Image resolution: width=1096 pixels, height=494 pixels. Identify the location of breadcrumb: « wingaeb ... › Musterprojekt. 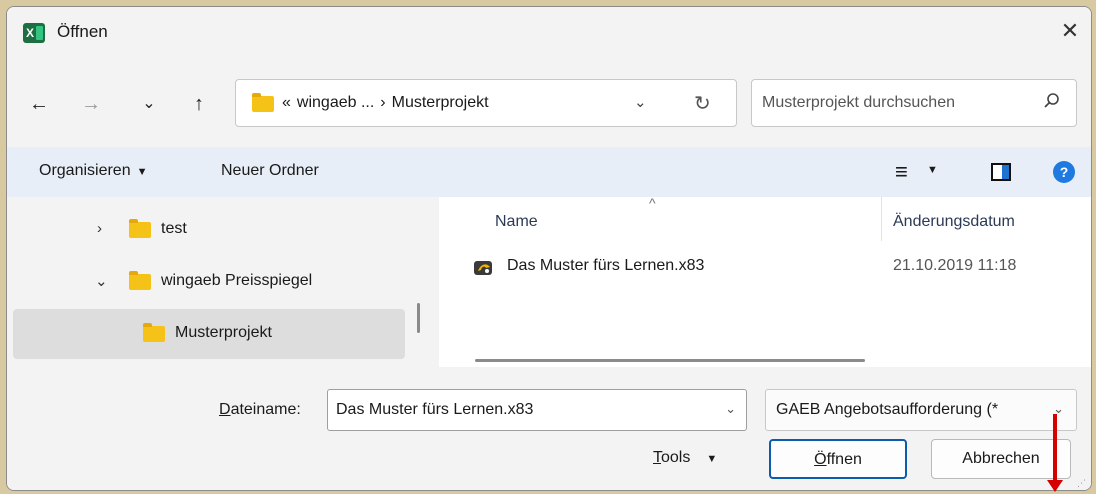
(388, 103).